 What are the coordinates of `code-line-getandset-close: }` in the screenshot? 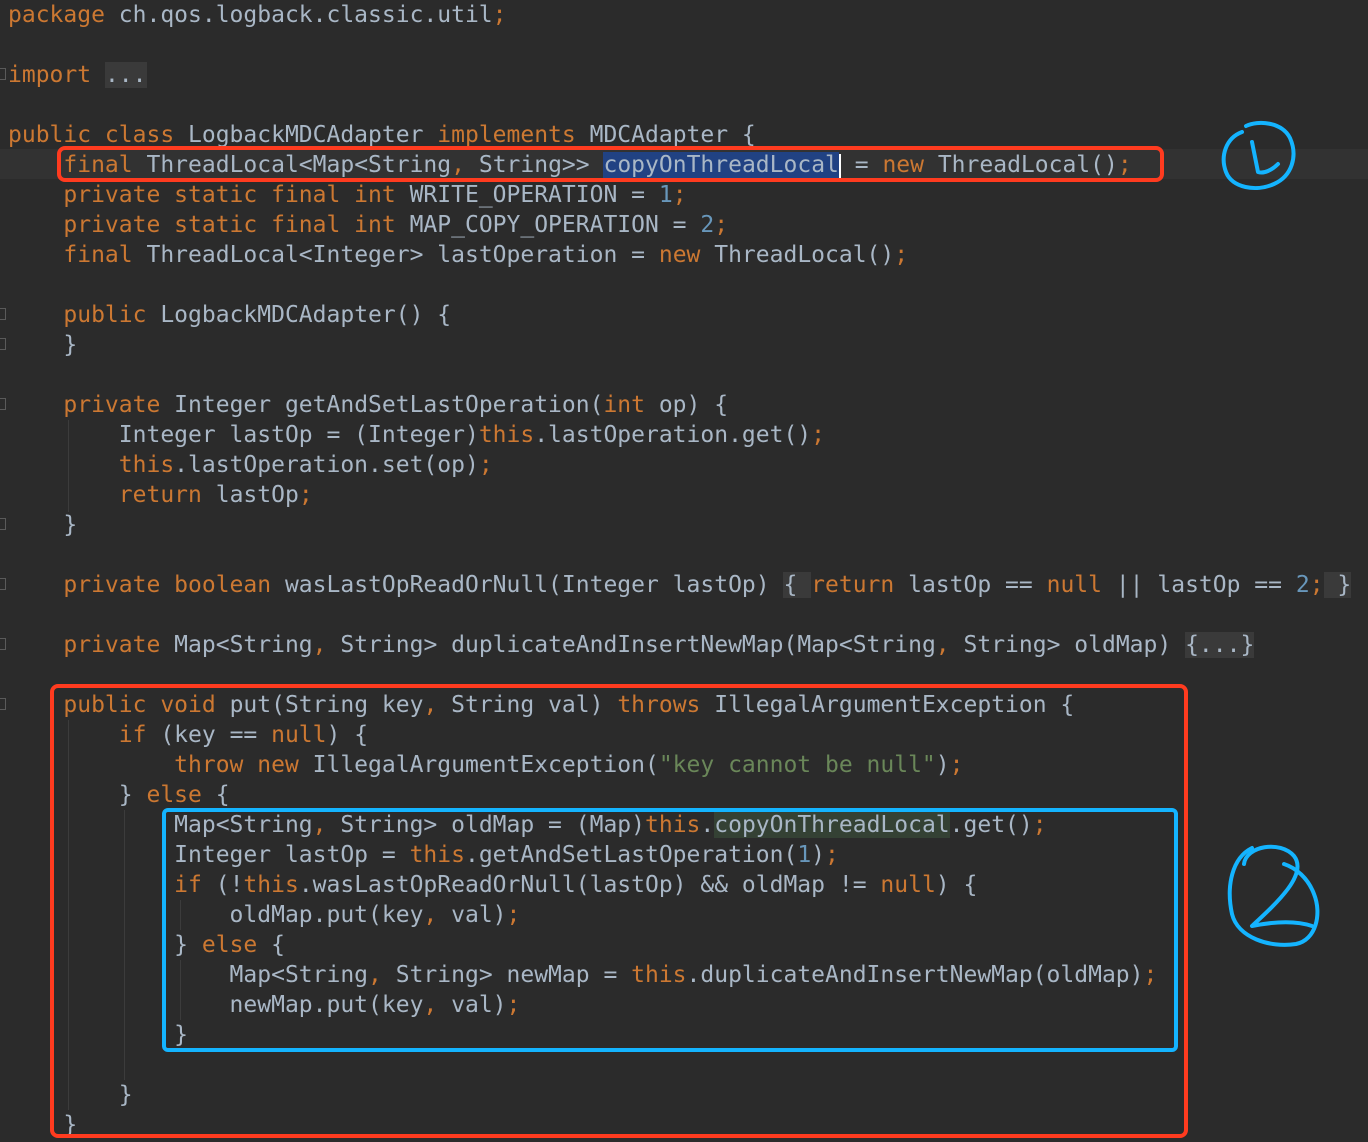 It's located at (42, 525).